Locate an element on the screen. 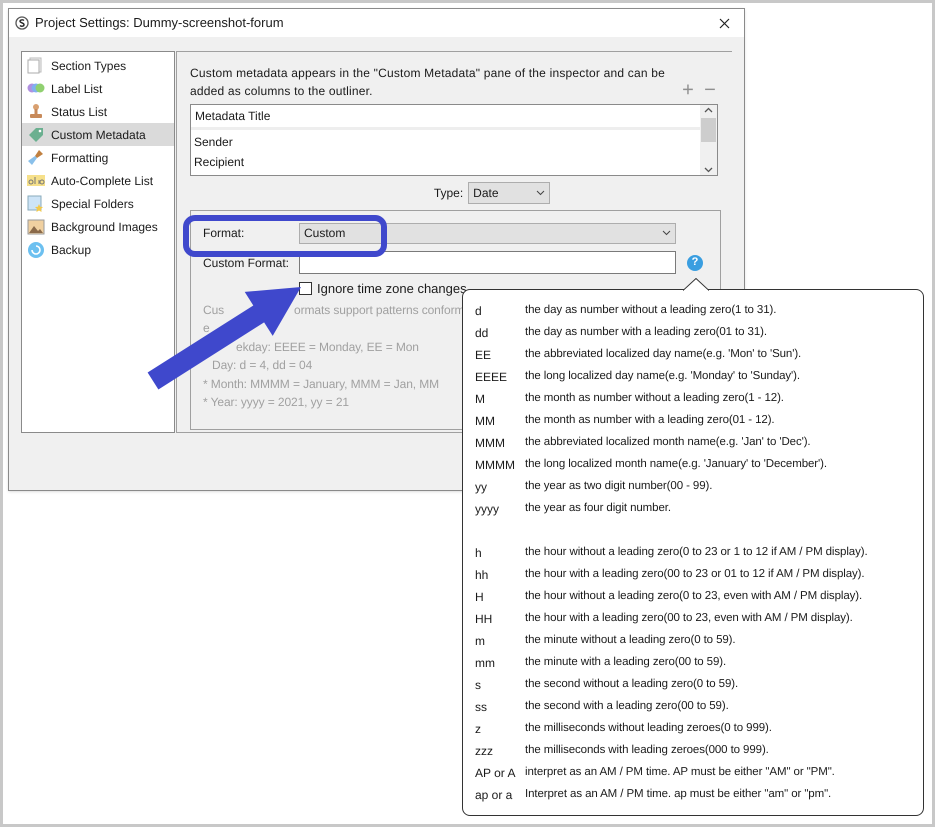 This screenshot has width=935, height=827. pattern-text: yyyy is located at coordinates (487, 509).